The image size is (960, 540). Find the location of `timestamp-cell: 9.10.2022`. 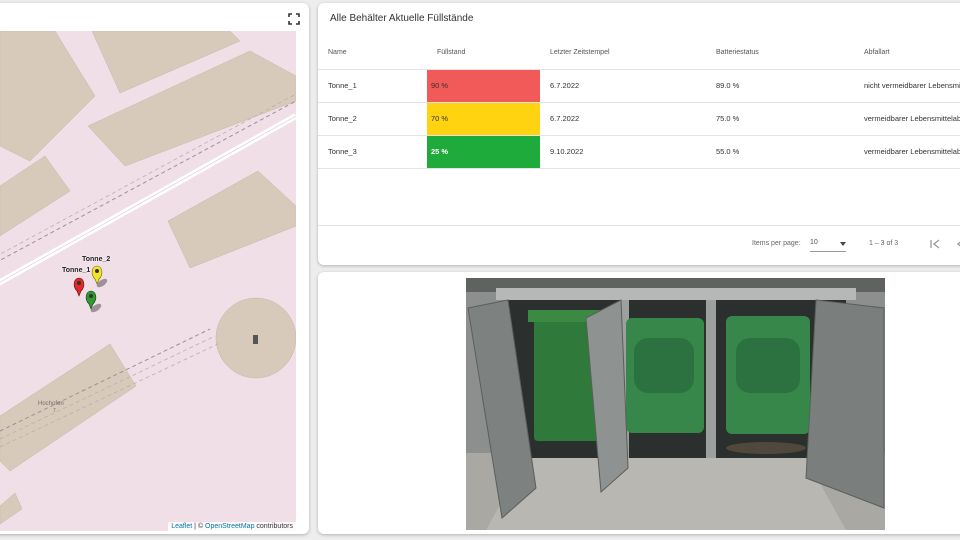

timestamp-cell: 9.10.2022 is located at coordinates (623, 152).